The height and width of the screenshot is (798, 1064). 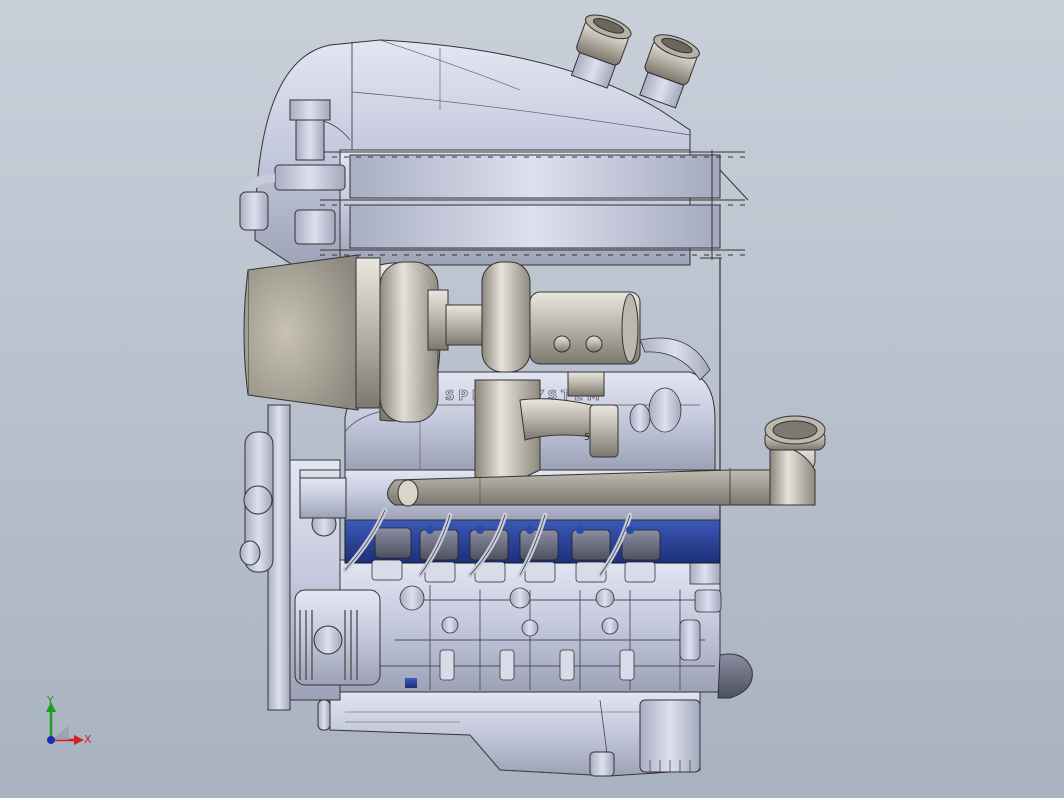 I want to click on triad-y-label: Y, so click(x=50, y=700).